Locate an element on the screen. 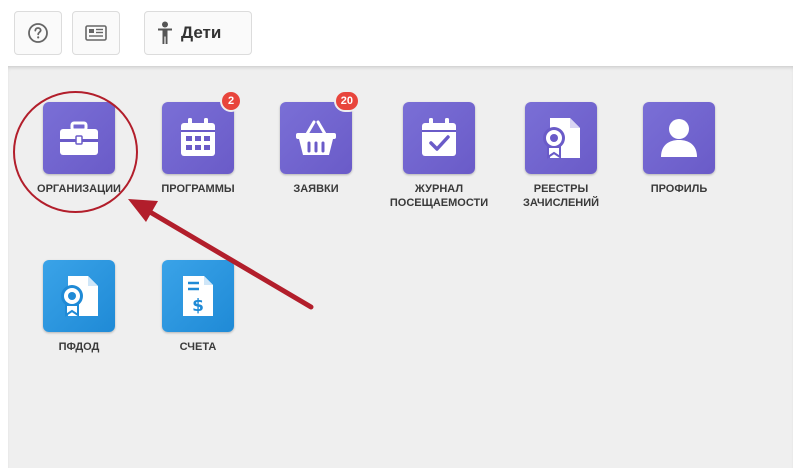  user-icon is located at coordinates (679, 138).